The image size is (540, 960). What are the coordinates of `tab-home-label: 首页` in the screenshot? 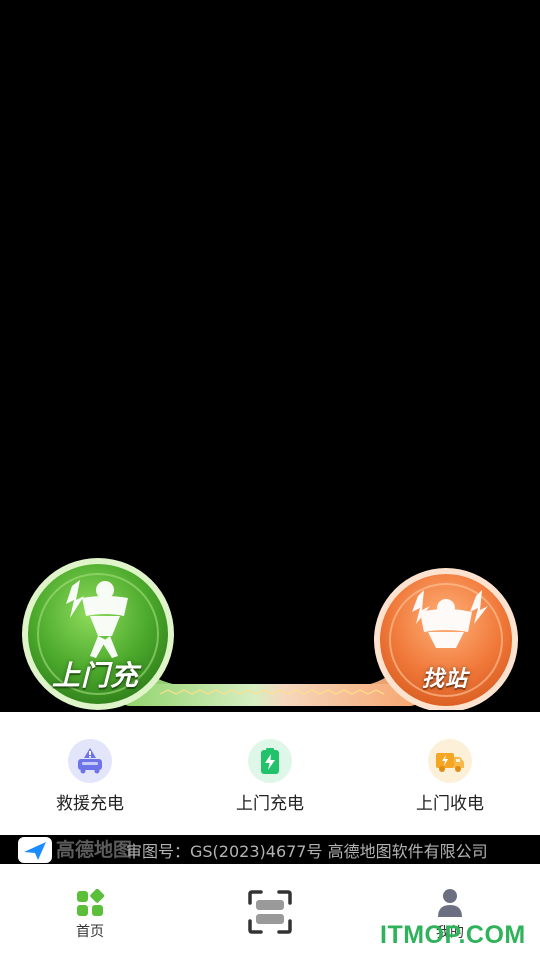 It's located at (90, 932).